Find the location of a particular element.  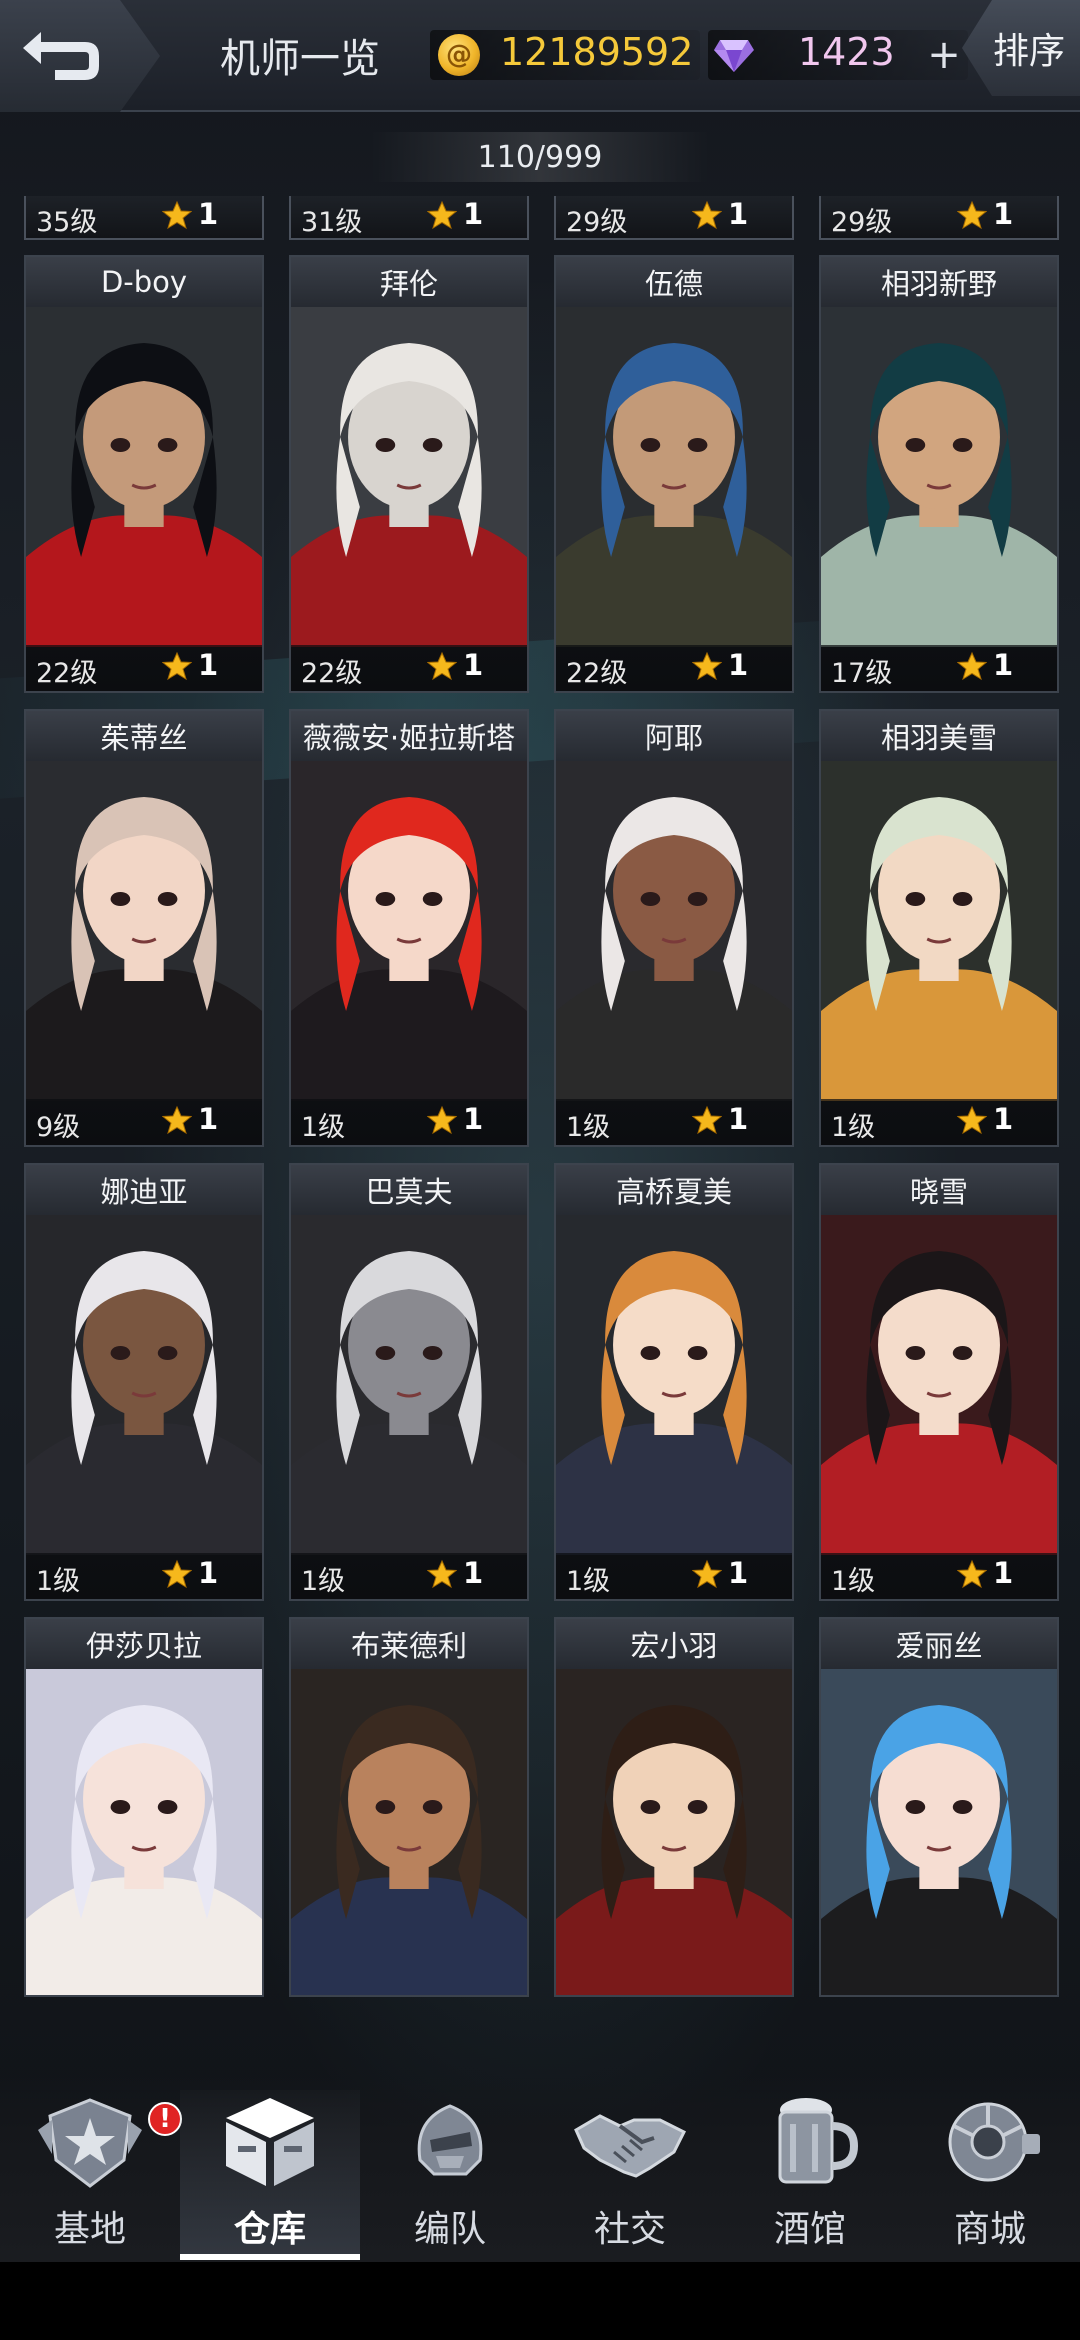

pilot-card: 晓雪 1级 1 is located at coordinates (939, 1382).